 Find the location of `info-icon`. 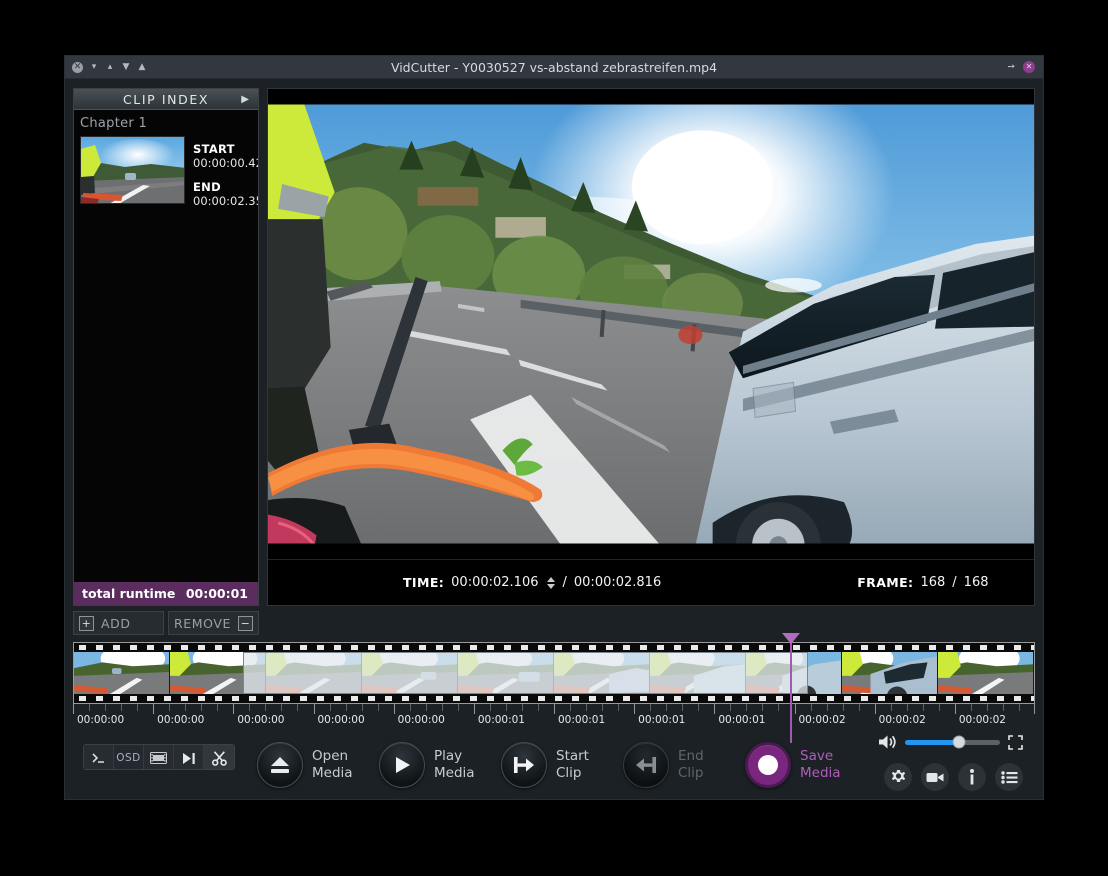

info-icon is located at coordinates (972, 777).